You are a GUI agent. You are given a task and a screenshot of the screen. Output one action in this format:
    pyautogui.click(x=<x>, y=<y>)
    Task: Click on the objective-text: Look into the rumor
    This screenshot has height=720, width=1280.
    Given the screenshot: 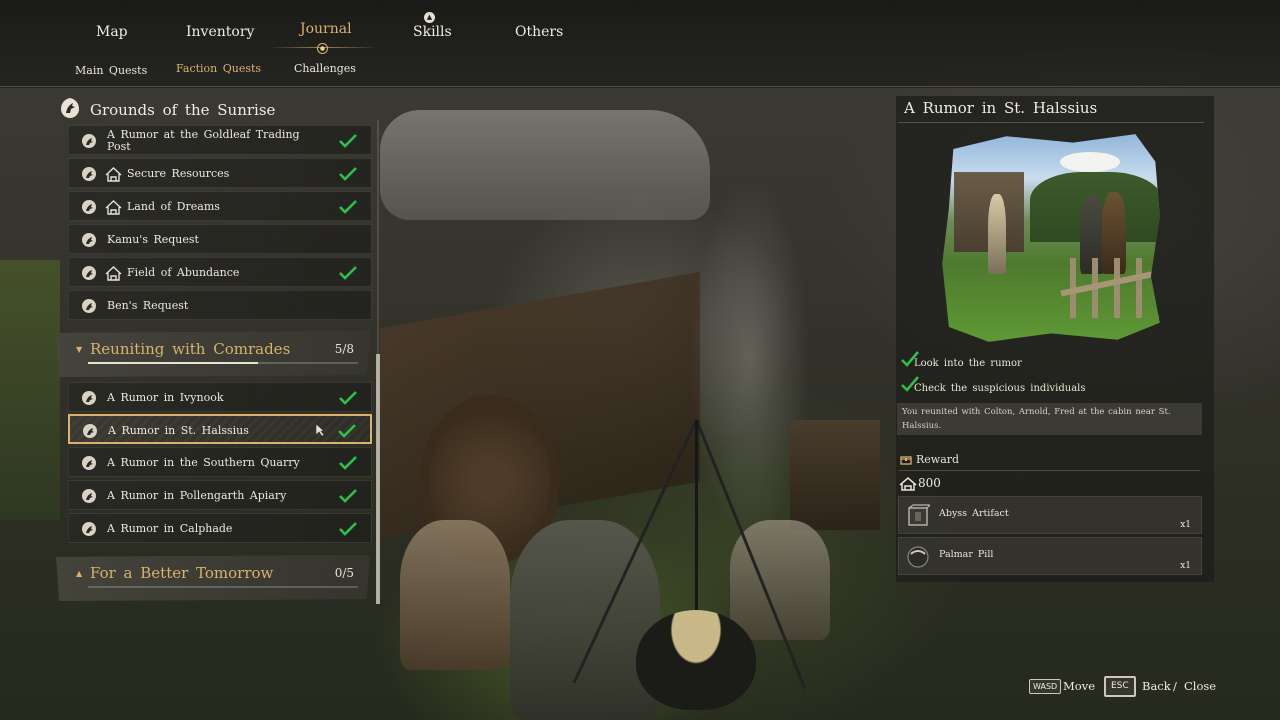 What is the action you would take?
    pyautogui.click(x=968, y=363)
    